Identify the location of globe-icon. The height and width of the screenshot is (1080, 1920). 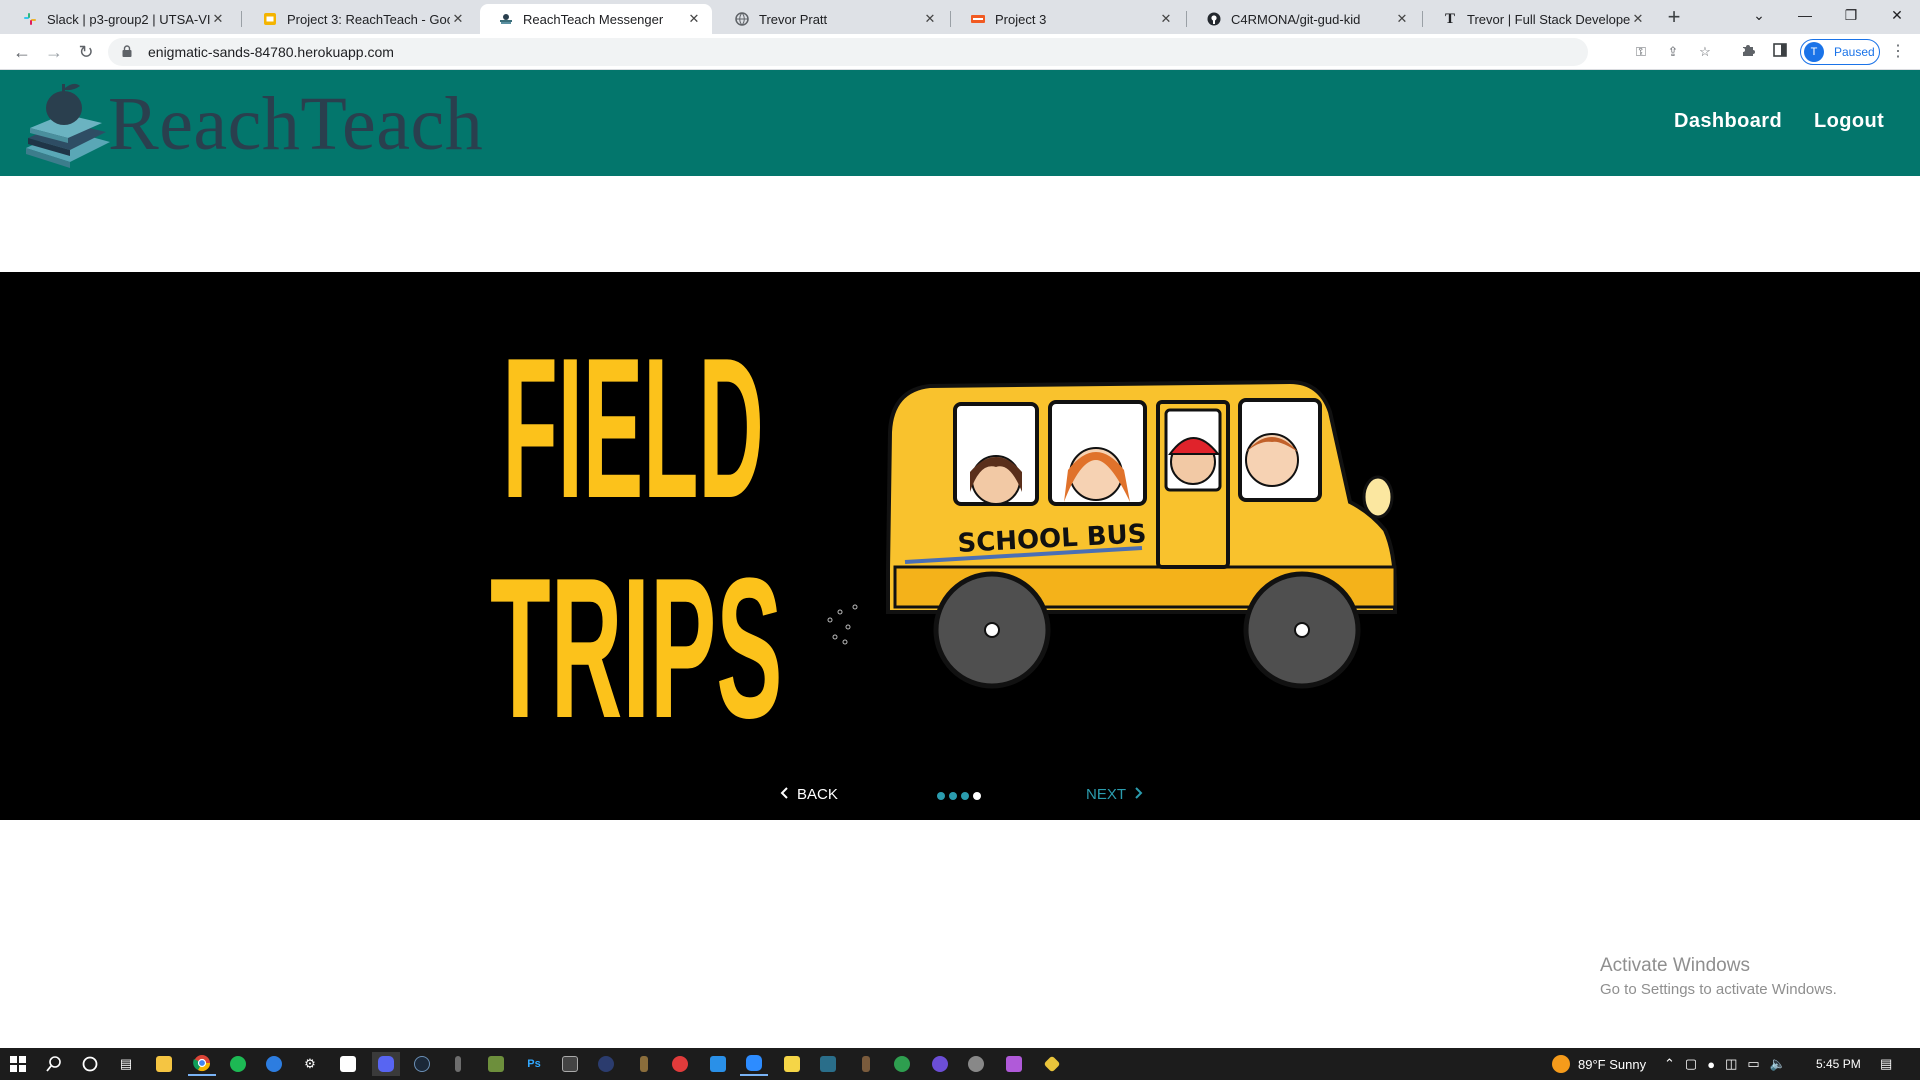
(742, 19).